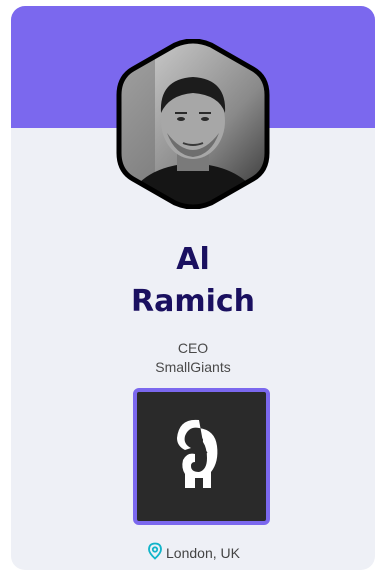  What do you see at coordinates (193, 301) in the screenshot?
I see `profile-last-name: Ramich` at bounding box center [193, 301].